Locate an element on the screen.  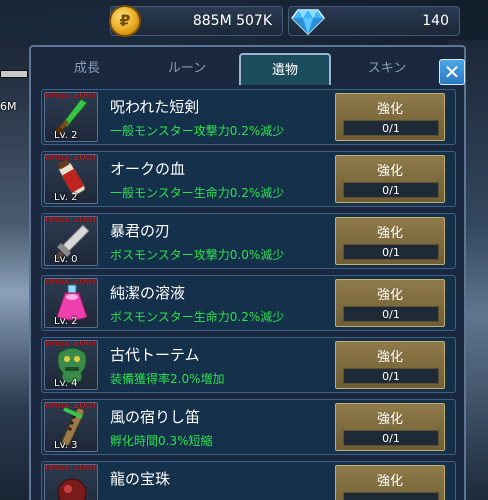
upgrade-button: 強化 is located at coordinates (390, 482).